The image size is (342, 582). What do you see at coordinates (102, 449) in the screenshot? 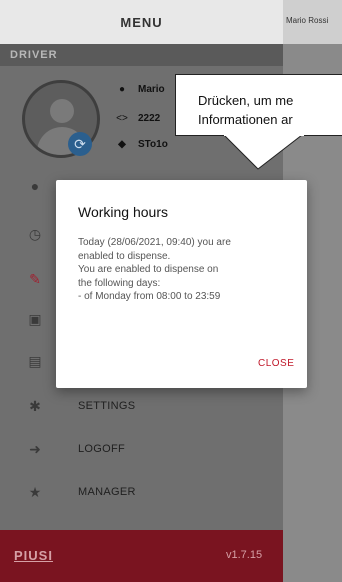
I see `menu-item-label: LOGOFF` at bounding box center [102, 449].